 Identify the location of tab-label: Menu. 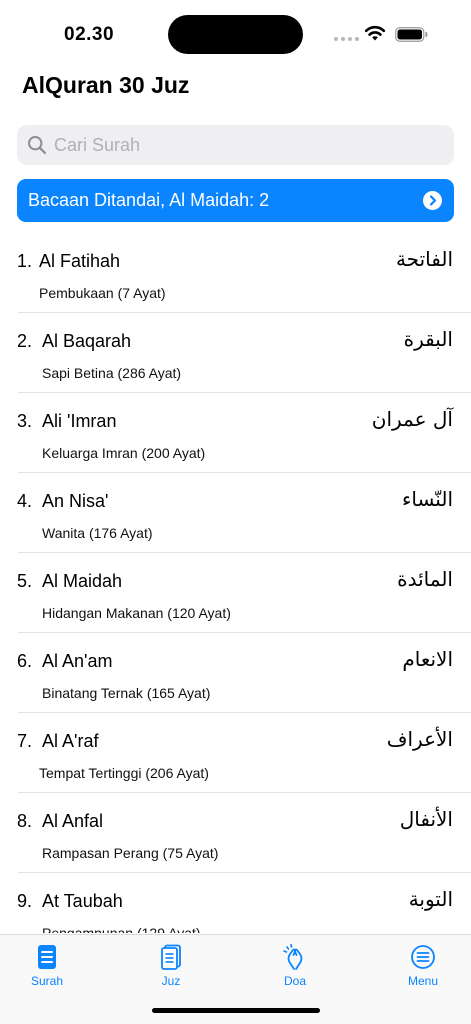
(423, 981).